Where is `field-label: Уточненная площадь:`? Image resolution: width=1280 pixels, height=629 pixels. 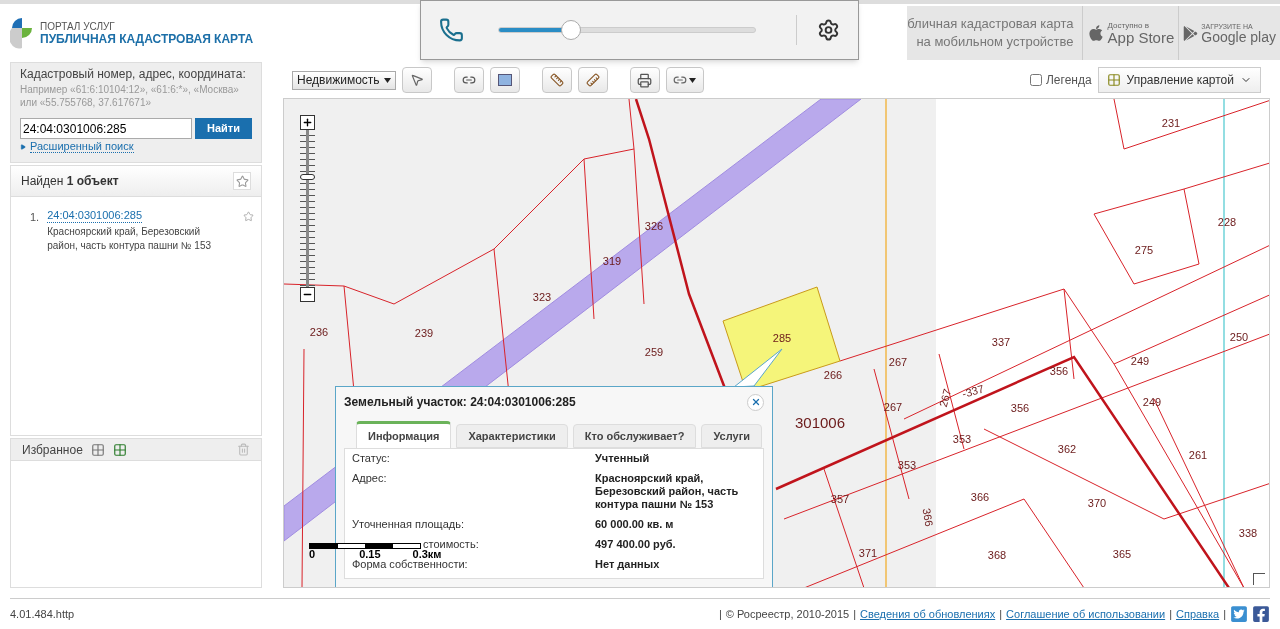 field-label: Уточненная площадь: is located at coordinates (408, 524).